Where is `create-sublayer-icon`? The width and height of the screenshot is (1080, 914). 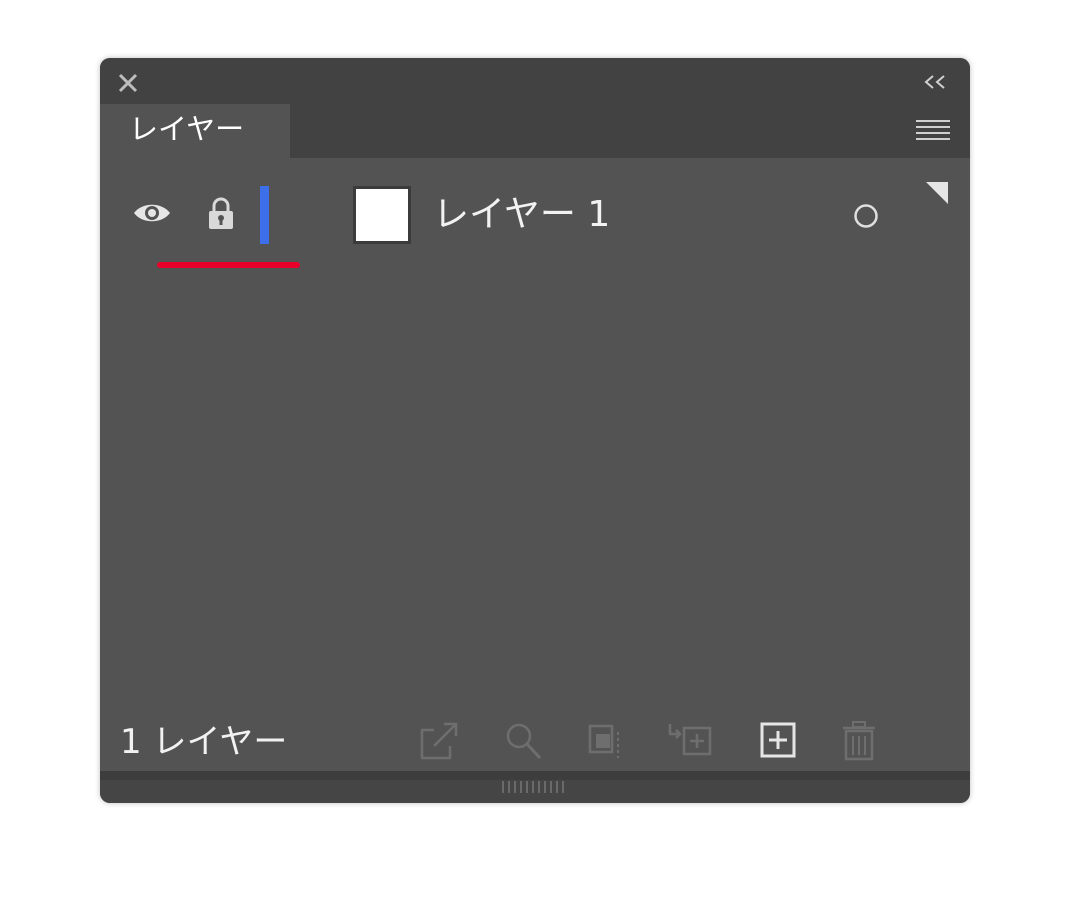 create-sublayer-icon is located at coordinates (691, 741).